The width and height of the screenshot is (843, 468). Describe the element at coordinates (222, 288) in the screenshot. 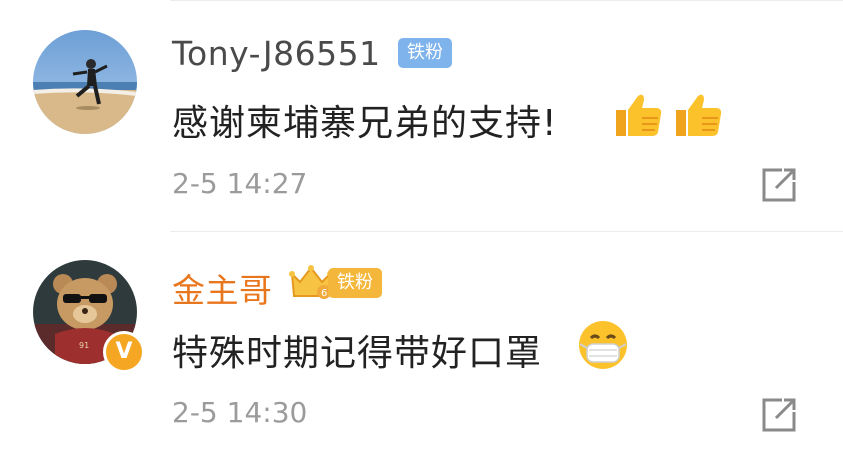

I see `username: 金主哥` at that location.